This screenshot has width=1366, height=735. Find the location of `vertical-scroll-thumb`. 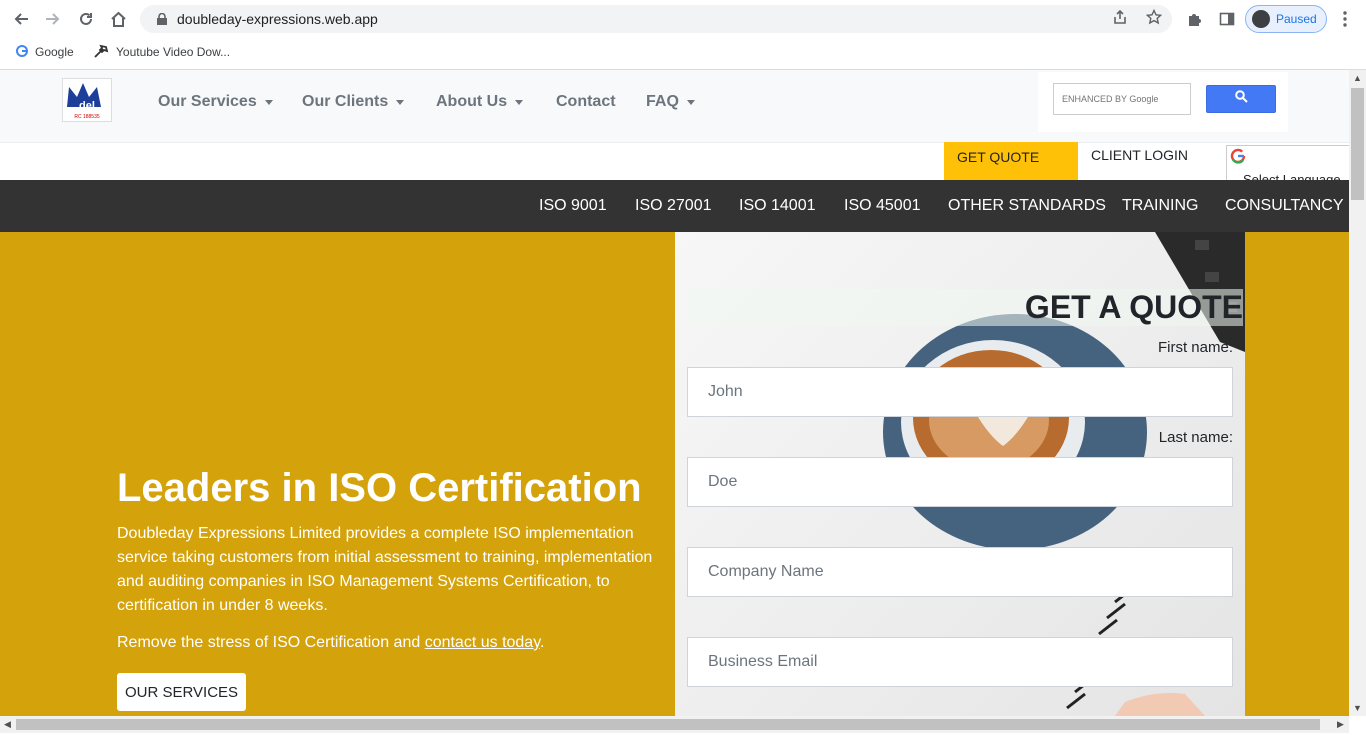

vertical-scroll-thumb is located at coordinates (1357, 144).